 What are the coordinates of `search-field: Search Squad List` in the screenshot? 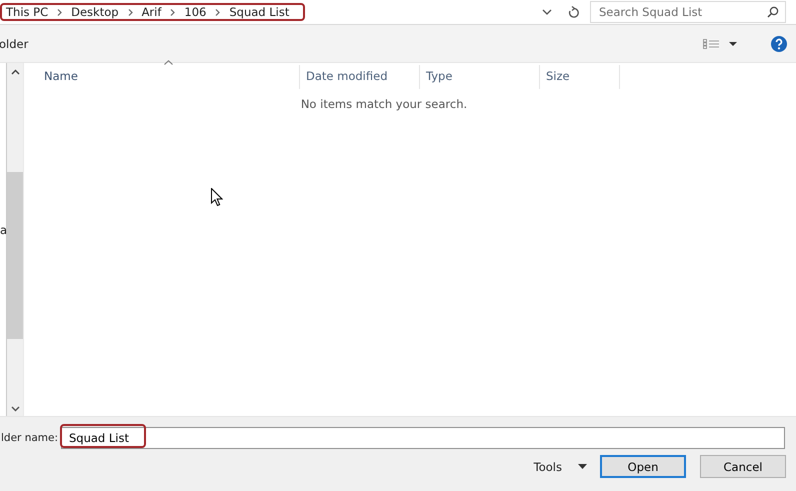 It's located at (688, 12).